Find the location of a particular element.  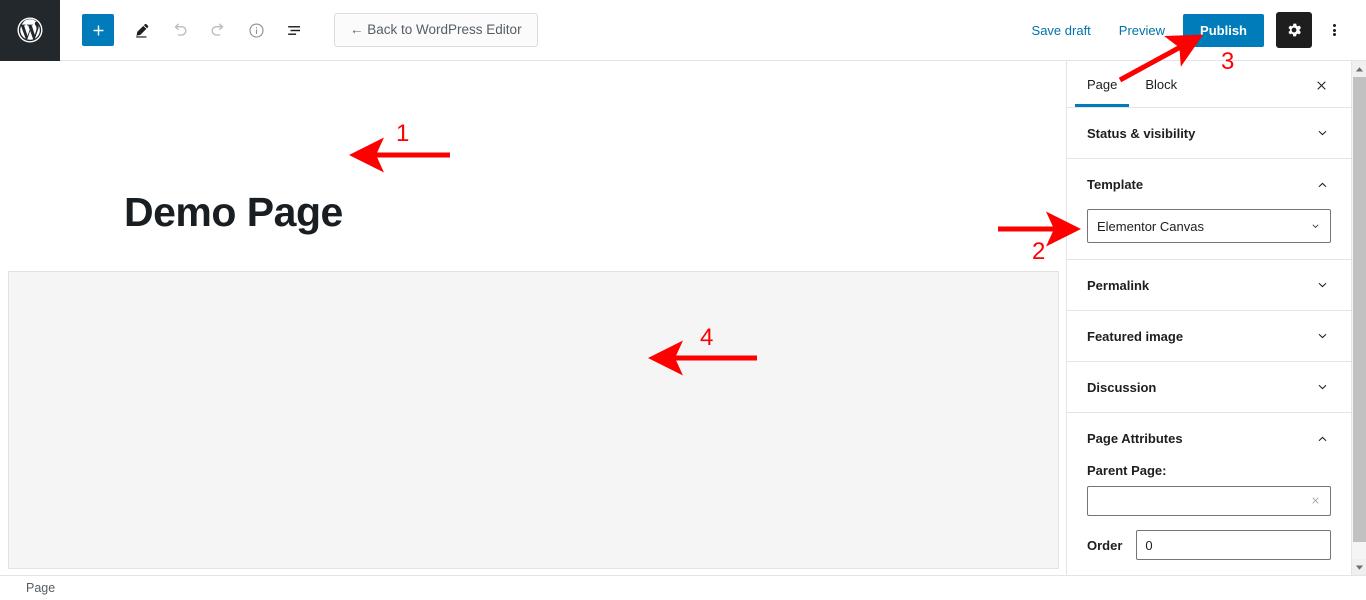

toolbar-left-tools is located at coordinates (186, 30).